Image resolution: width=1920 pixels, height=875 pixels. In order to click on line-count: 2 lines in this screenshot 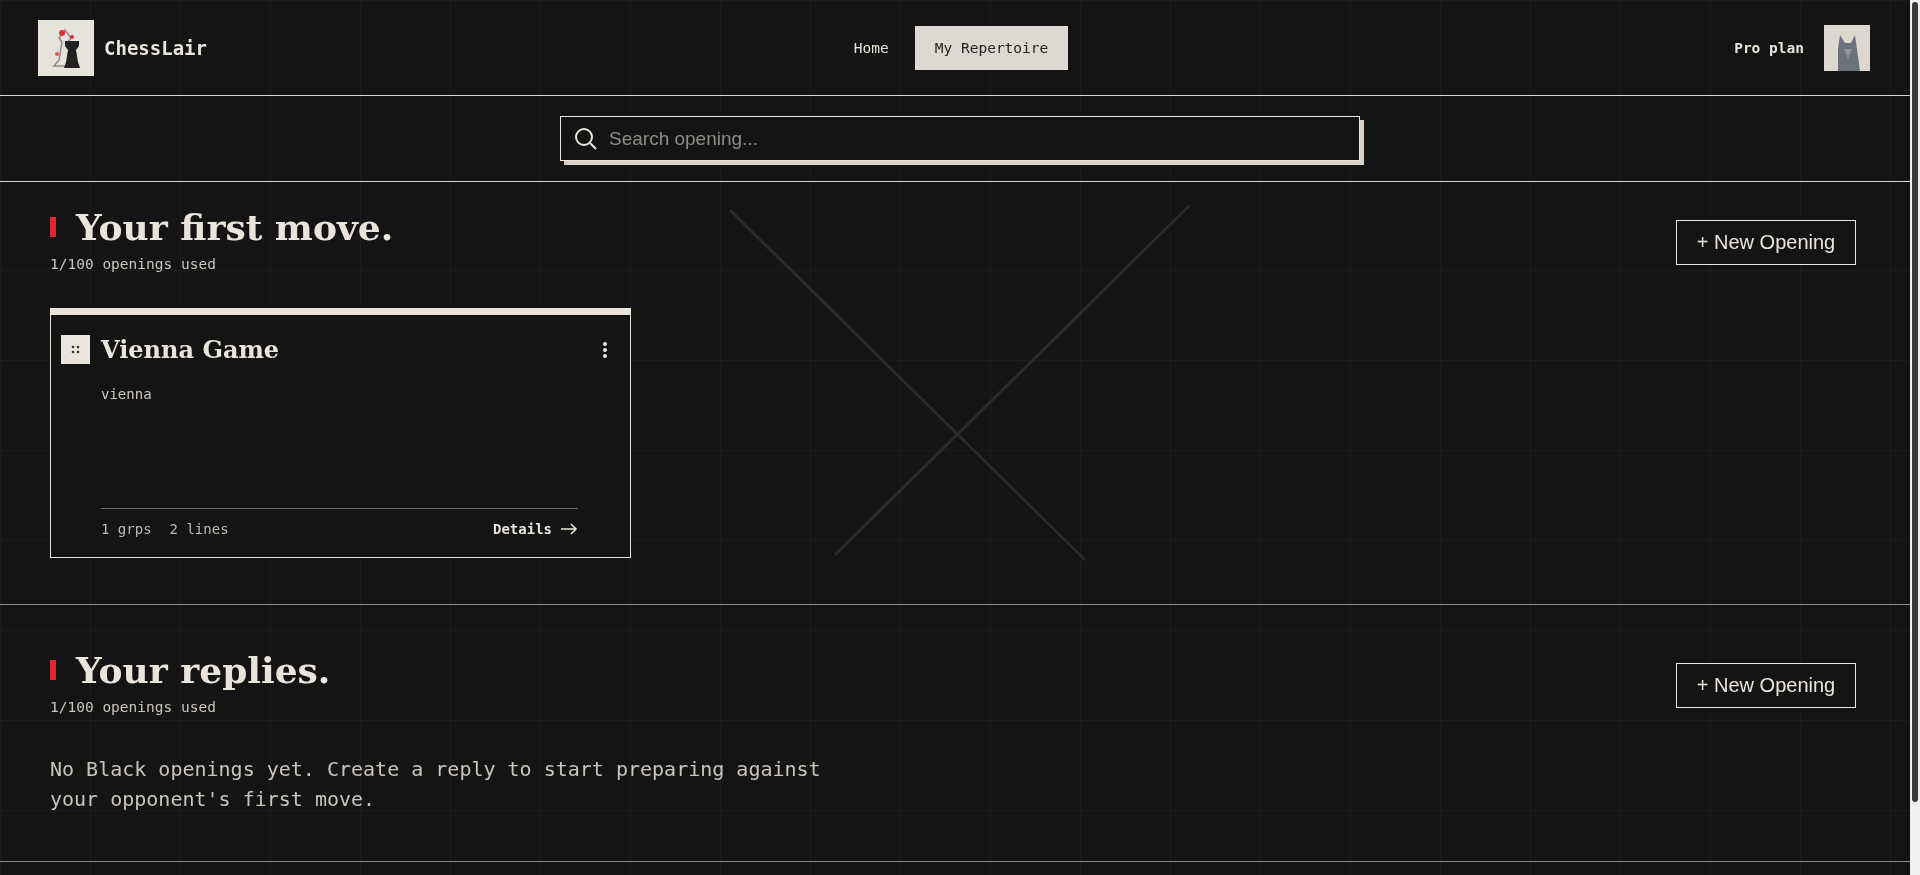, I will do `click(199, 529)`.